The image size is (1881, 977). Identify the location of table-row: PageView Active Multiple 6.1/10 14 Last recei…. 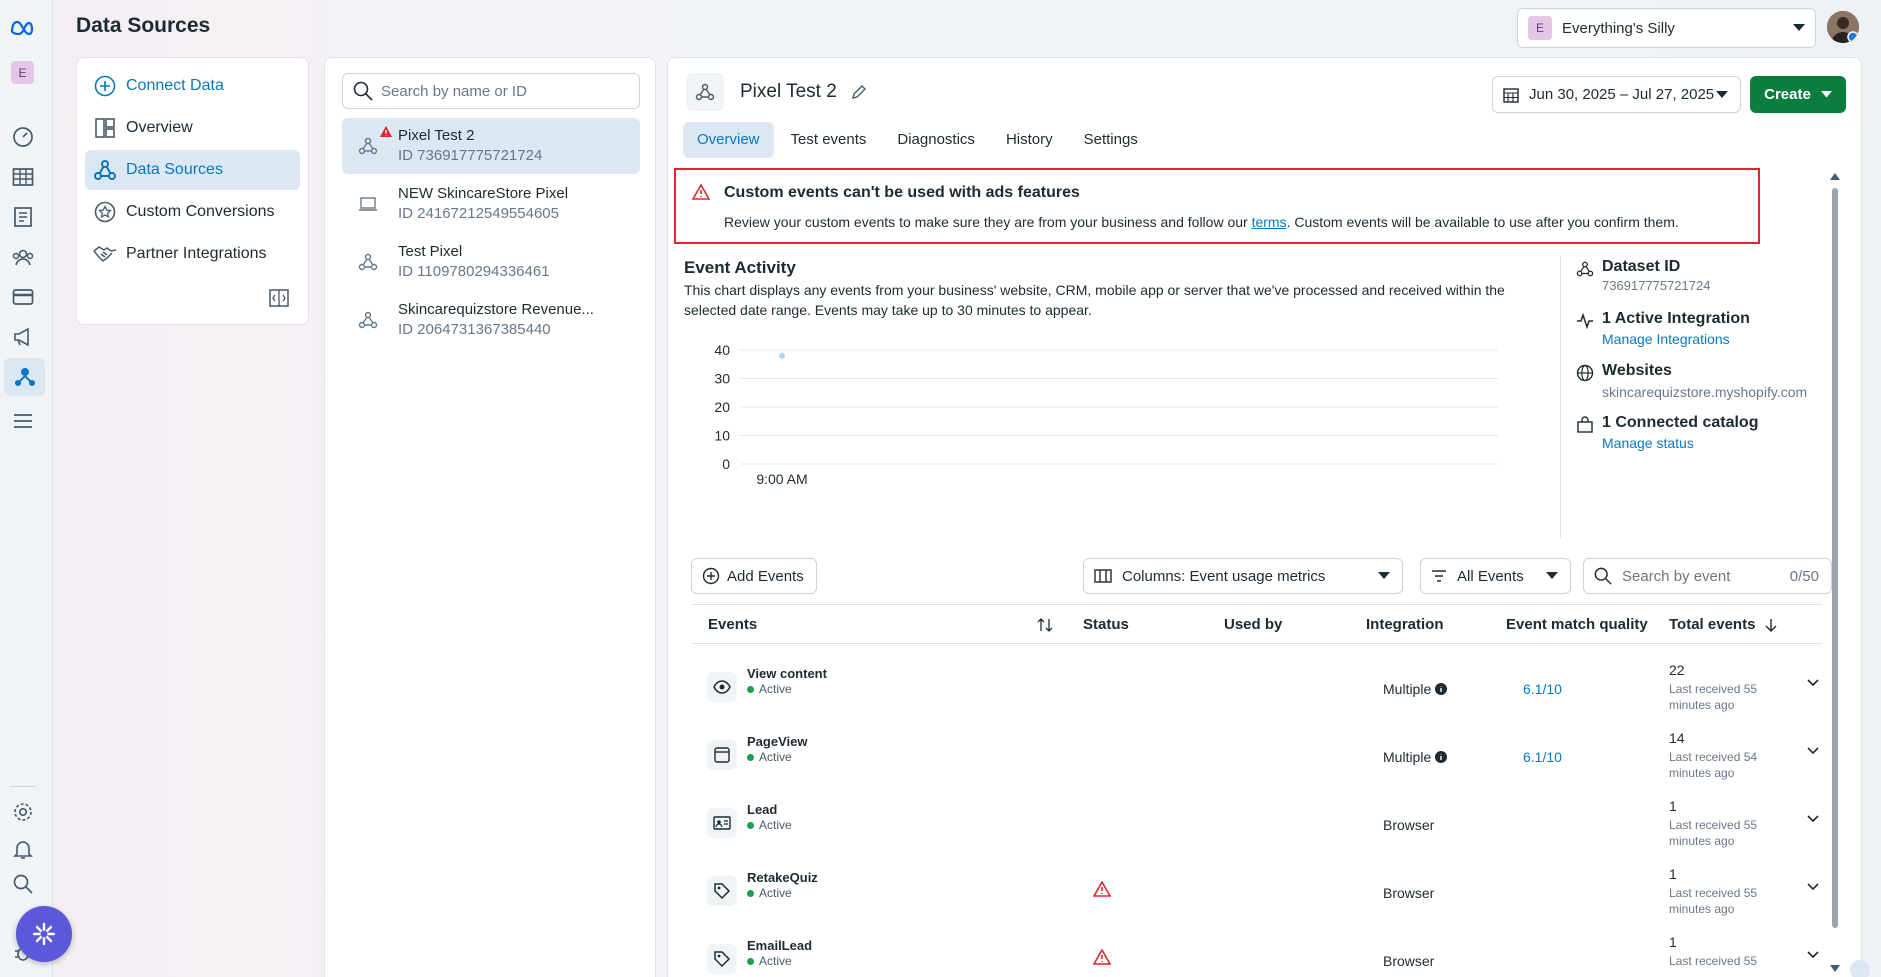
(1257, 757).